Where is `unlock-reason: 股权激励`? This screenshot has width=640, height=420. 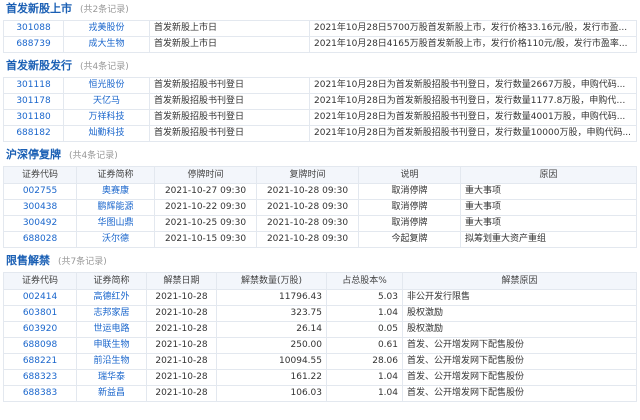
unlock-reason: 股权激励 is located at coordinates (519, 329).